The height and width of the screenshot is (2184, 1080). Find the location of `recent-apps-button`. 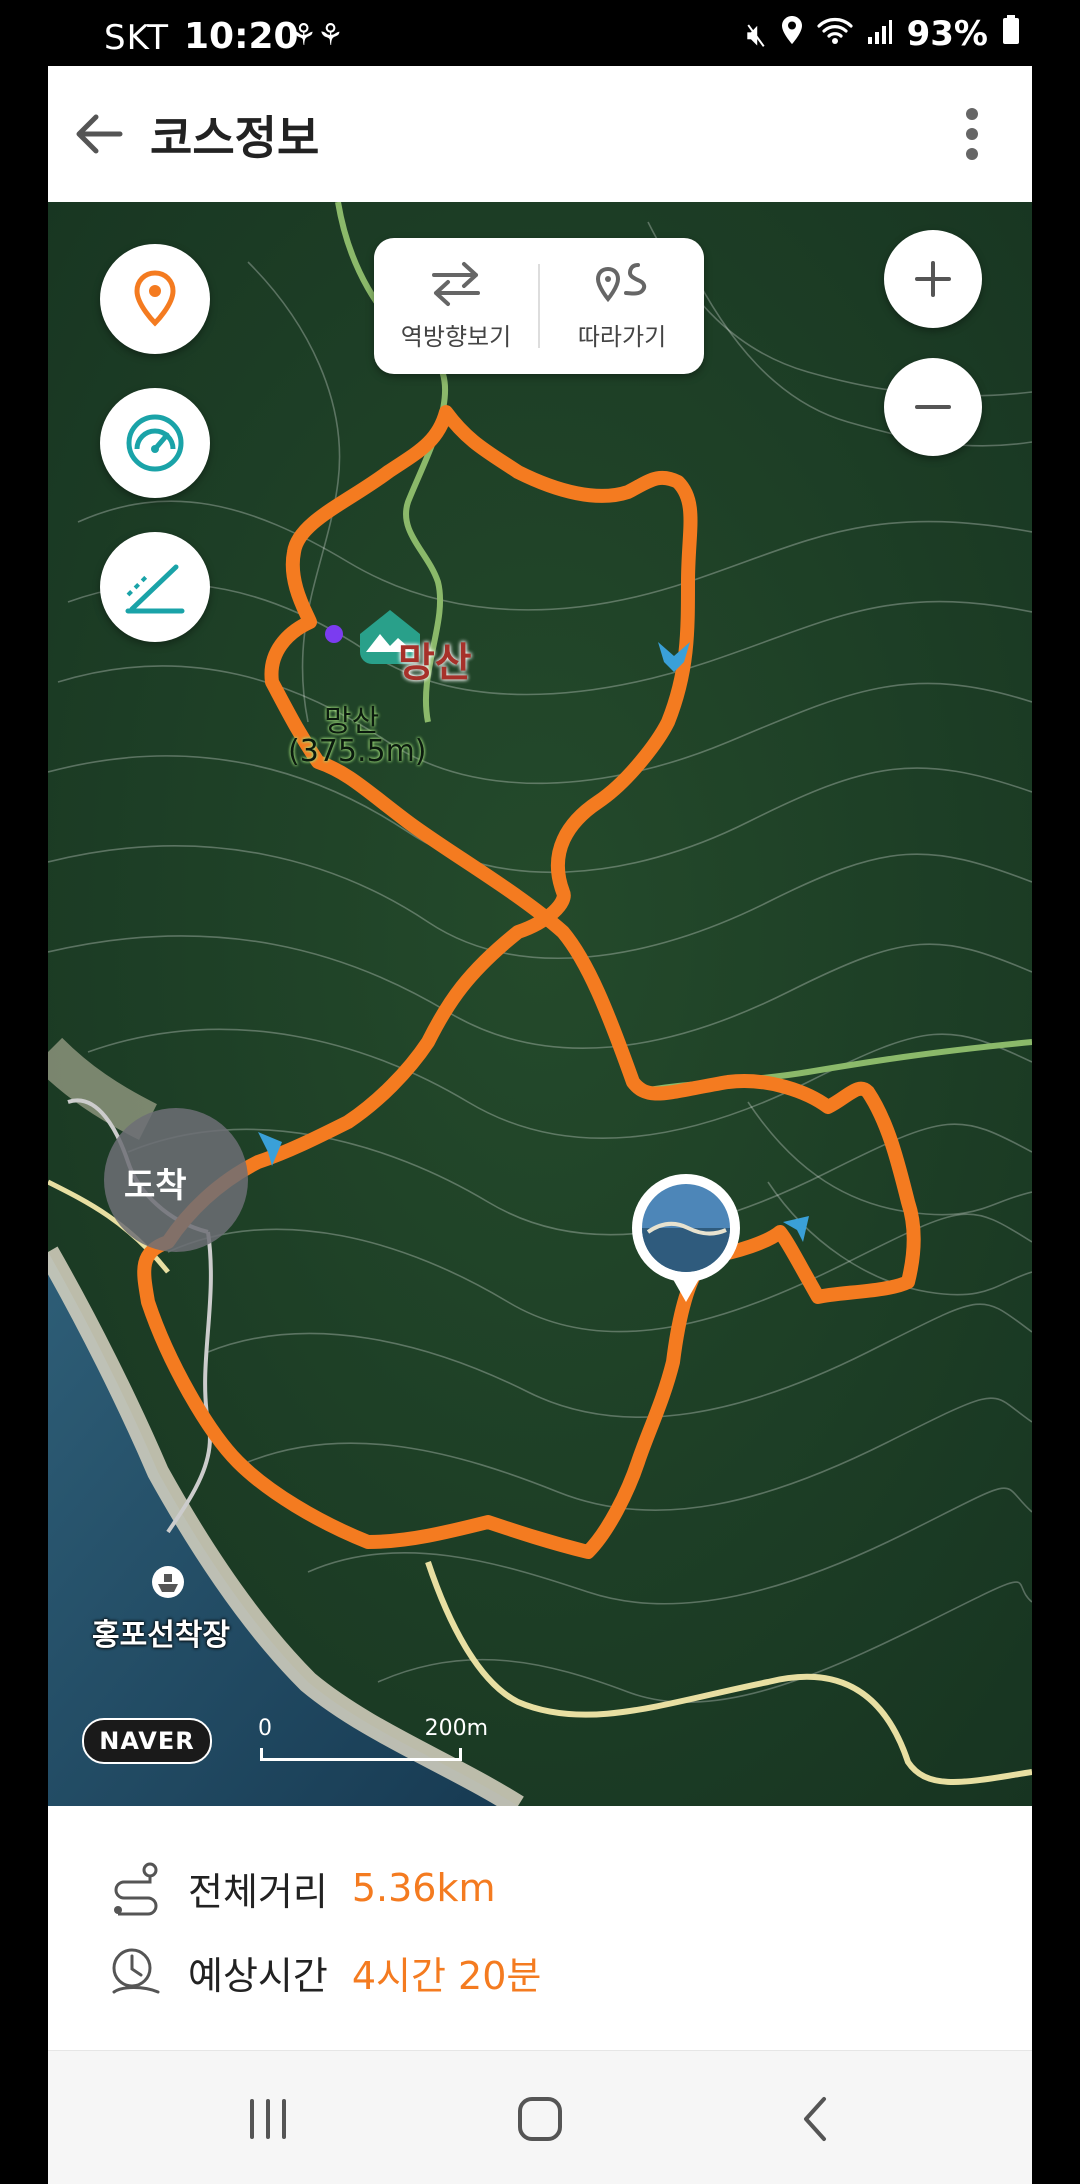

recent-apps-button is located at coordinates (268, 2119).